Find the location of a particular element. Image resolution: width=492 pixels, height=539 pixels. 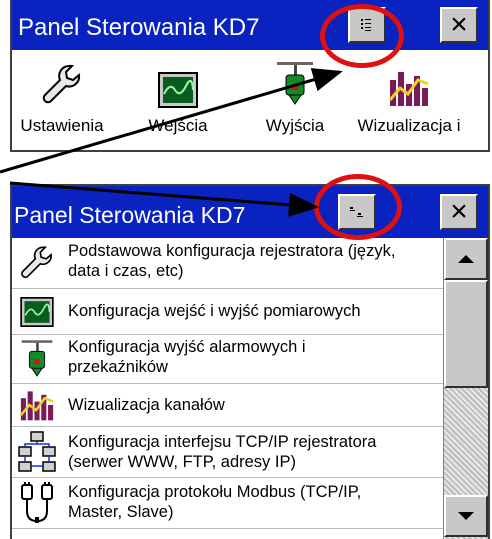

arrow-to-list-view-button is located at coordinates (171, 121).